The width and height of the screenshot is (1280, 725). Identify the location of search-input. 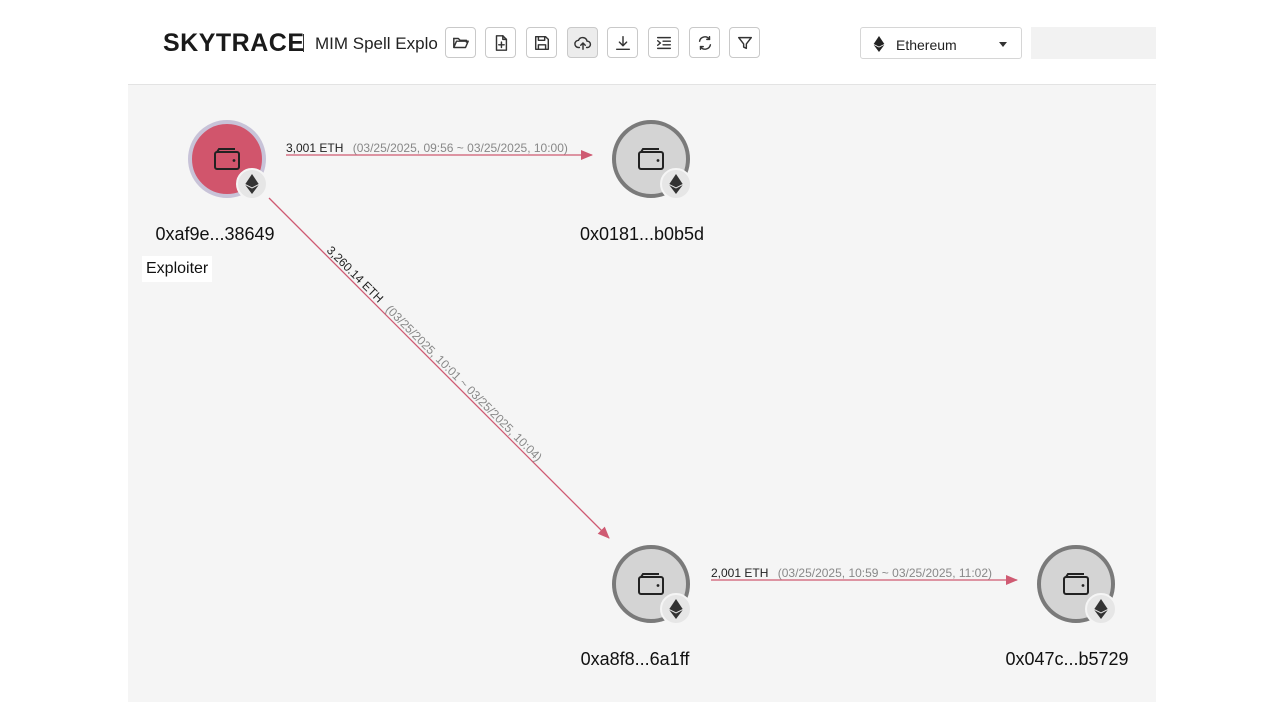
(1093, 43).